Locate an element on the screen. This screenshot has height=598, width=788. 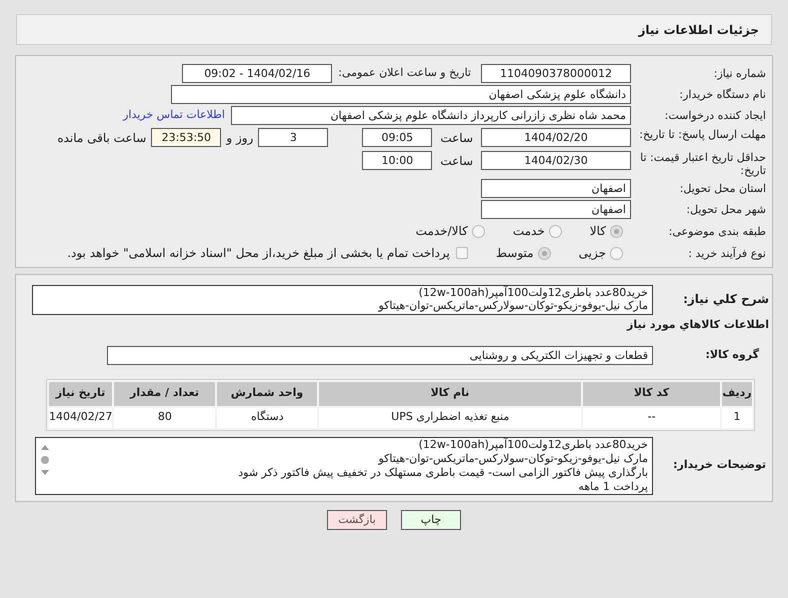
table-cell: منبع تغذیه اضطراری UPS is located at coordinates (450, 418).